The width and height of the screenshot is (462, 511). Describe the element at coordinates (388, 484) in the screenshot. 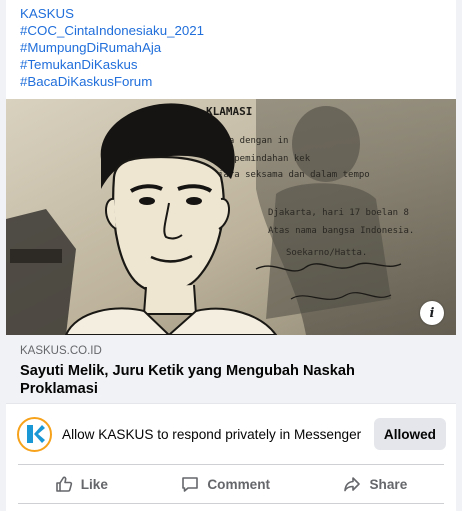

I see `share-label: Share` at that location.